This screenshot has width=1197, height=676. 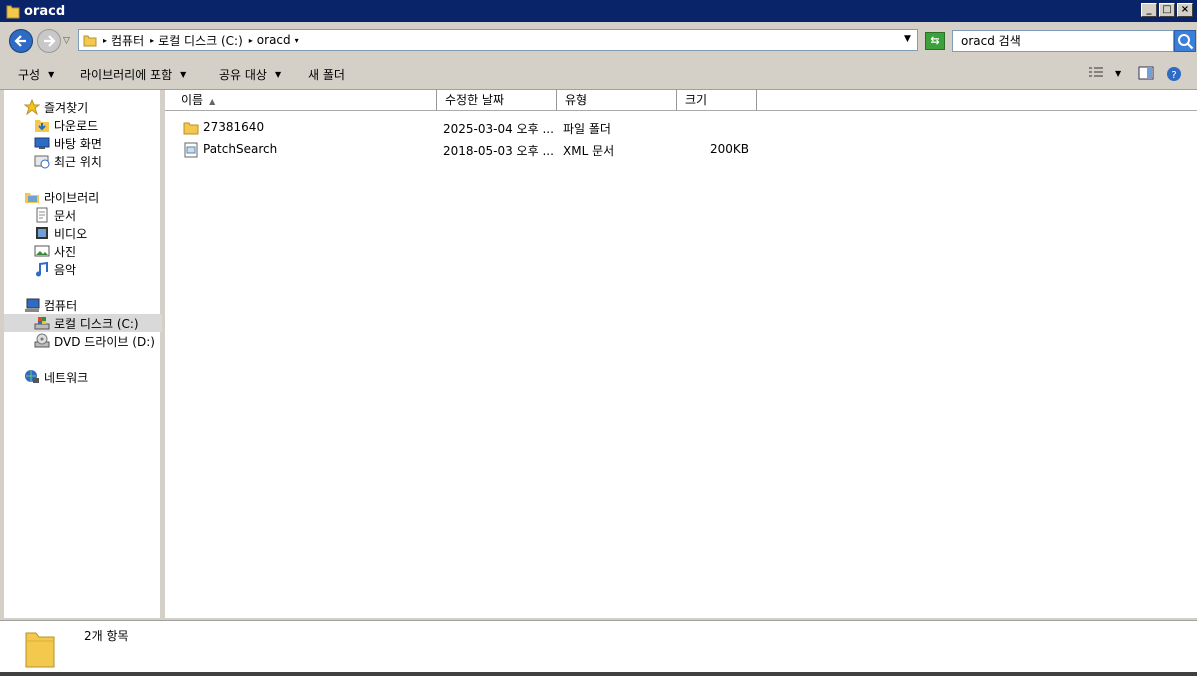 I want to click on sort-ascending-icon: ▲, so click(x=212, y=101).